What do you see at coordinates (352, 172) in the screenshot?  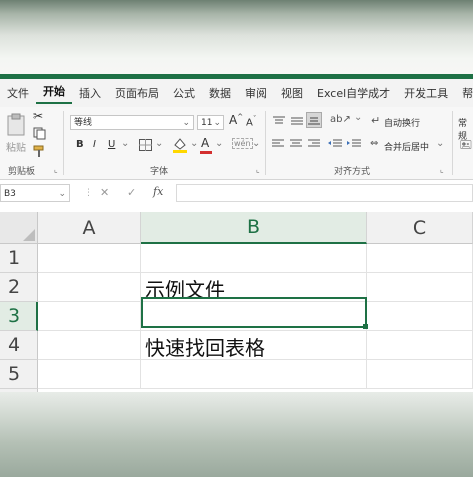 I see `alignment-group-label: 对齐方式` at bounding box center [352, 172].